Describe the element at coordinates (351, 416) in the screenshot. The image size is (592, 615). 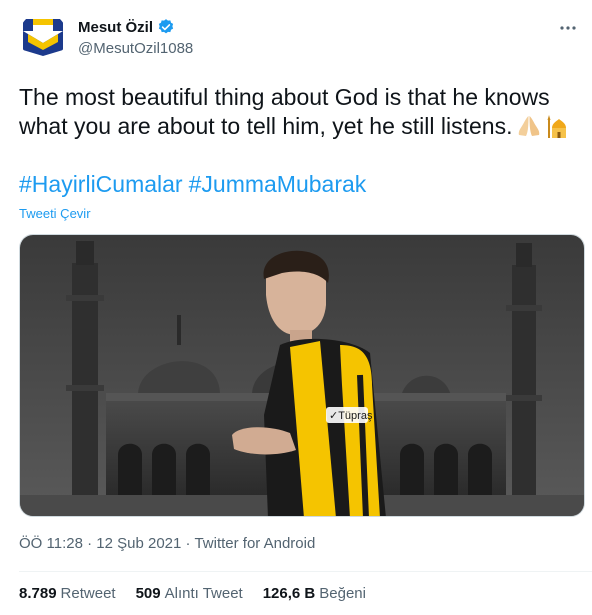
I see `svg-text: ✓Tüpraş` at that location.